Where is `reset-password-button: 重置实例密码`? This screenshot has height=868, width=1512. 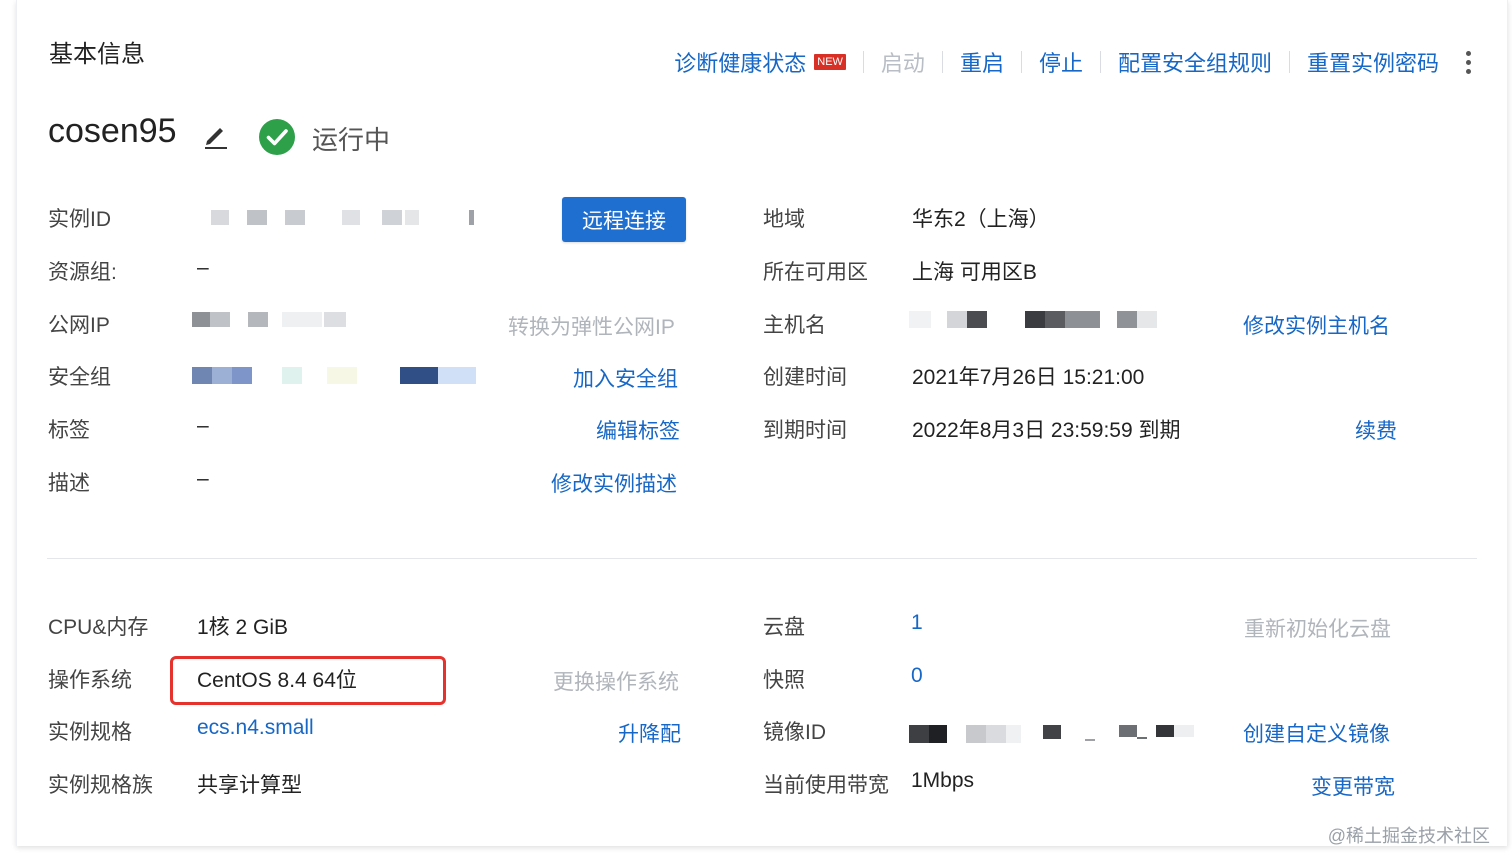
reset-password-button: 重置实例密码 is located at coordinates (1373, 62).